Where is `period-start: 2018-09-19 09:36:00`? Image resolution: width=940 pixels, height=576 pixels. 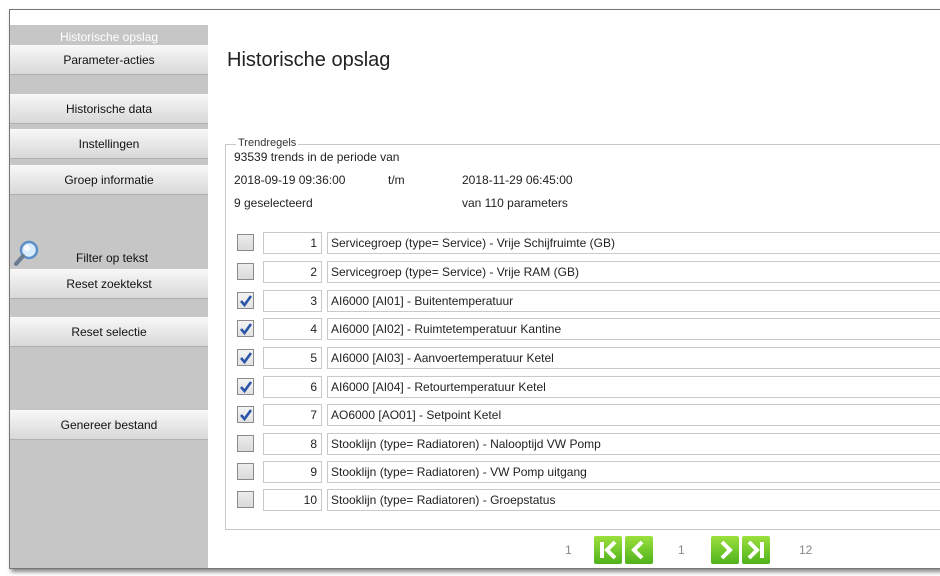 period-start: 2018-09-19 09:36:00 is located at coordinates (290, 180).